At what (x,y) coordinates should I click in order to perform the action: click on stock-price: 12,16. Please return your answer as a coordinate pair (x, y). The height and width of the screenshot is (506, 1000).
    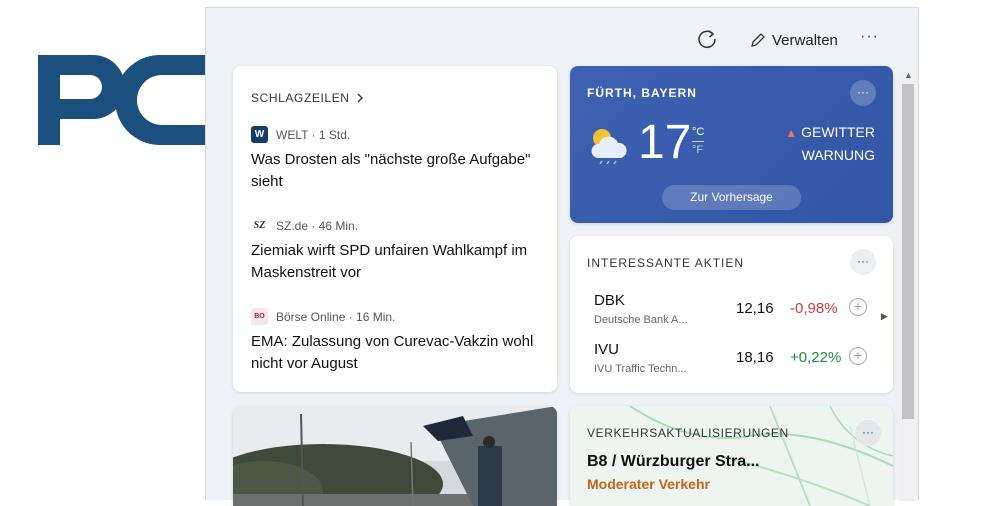
    Looking at the image, I should click on (755, 308).